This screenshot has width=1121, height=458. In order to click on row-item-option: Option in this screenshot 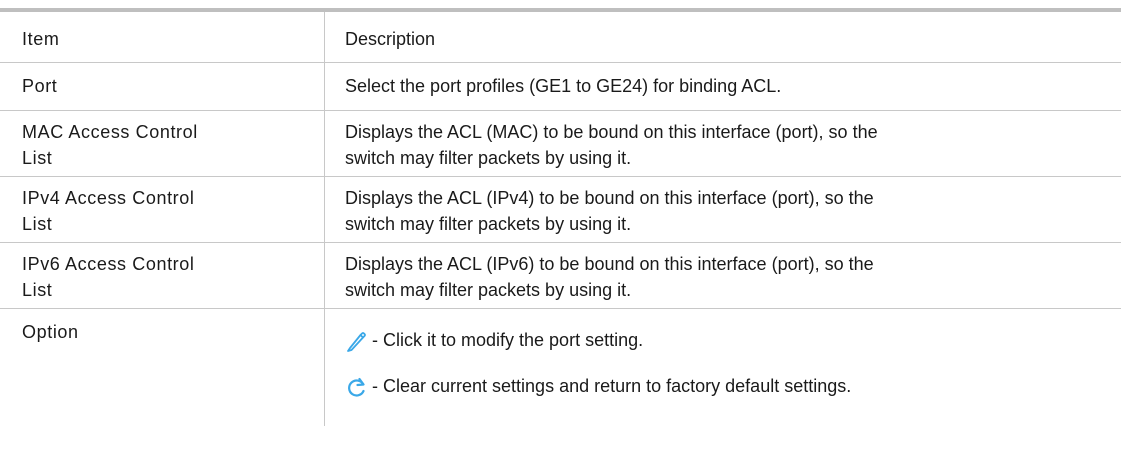, I will do `click(50, 332)`.